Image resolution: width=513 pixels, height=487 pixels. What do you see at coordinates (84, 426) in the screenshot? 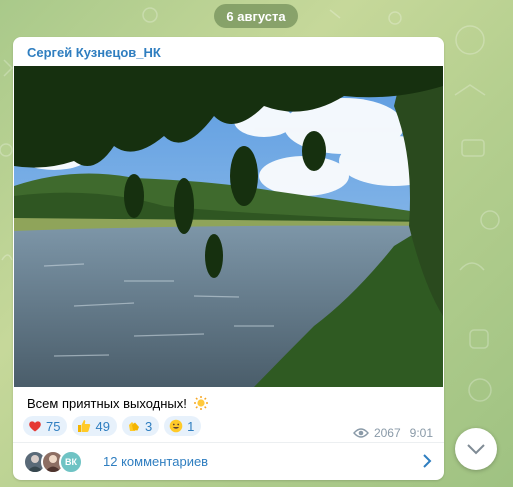
I see `thumbs-up-icon` at bounding box center [84, 426].